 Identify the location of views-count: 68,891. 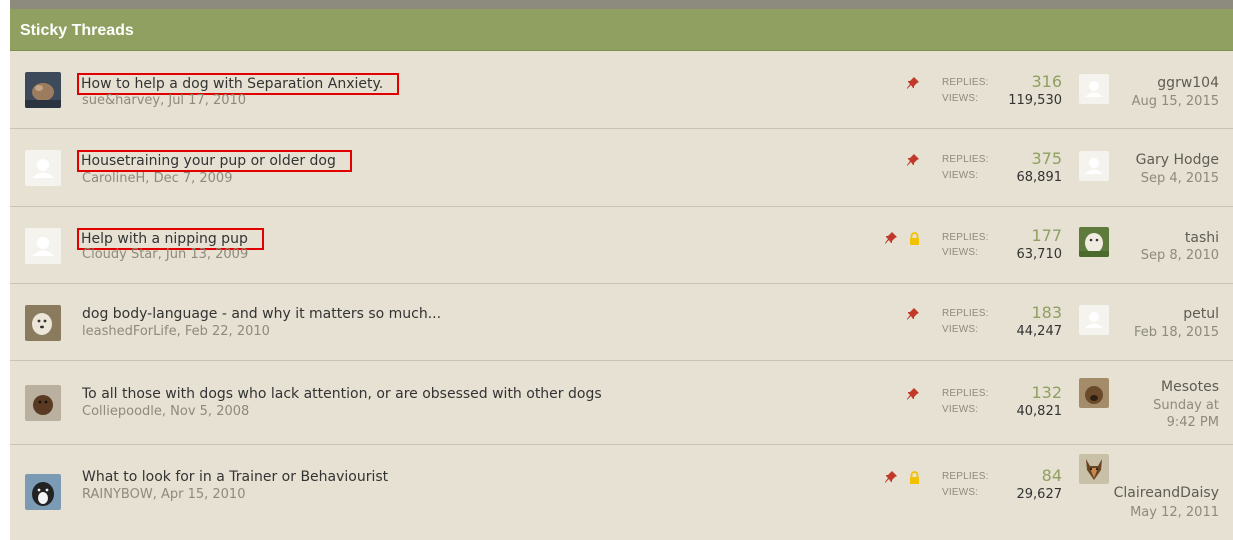
(1039, 177).